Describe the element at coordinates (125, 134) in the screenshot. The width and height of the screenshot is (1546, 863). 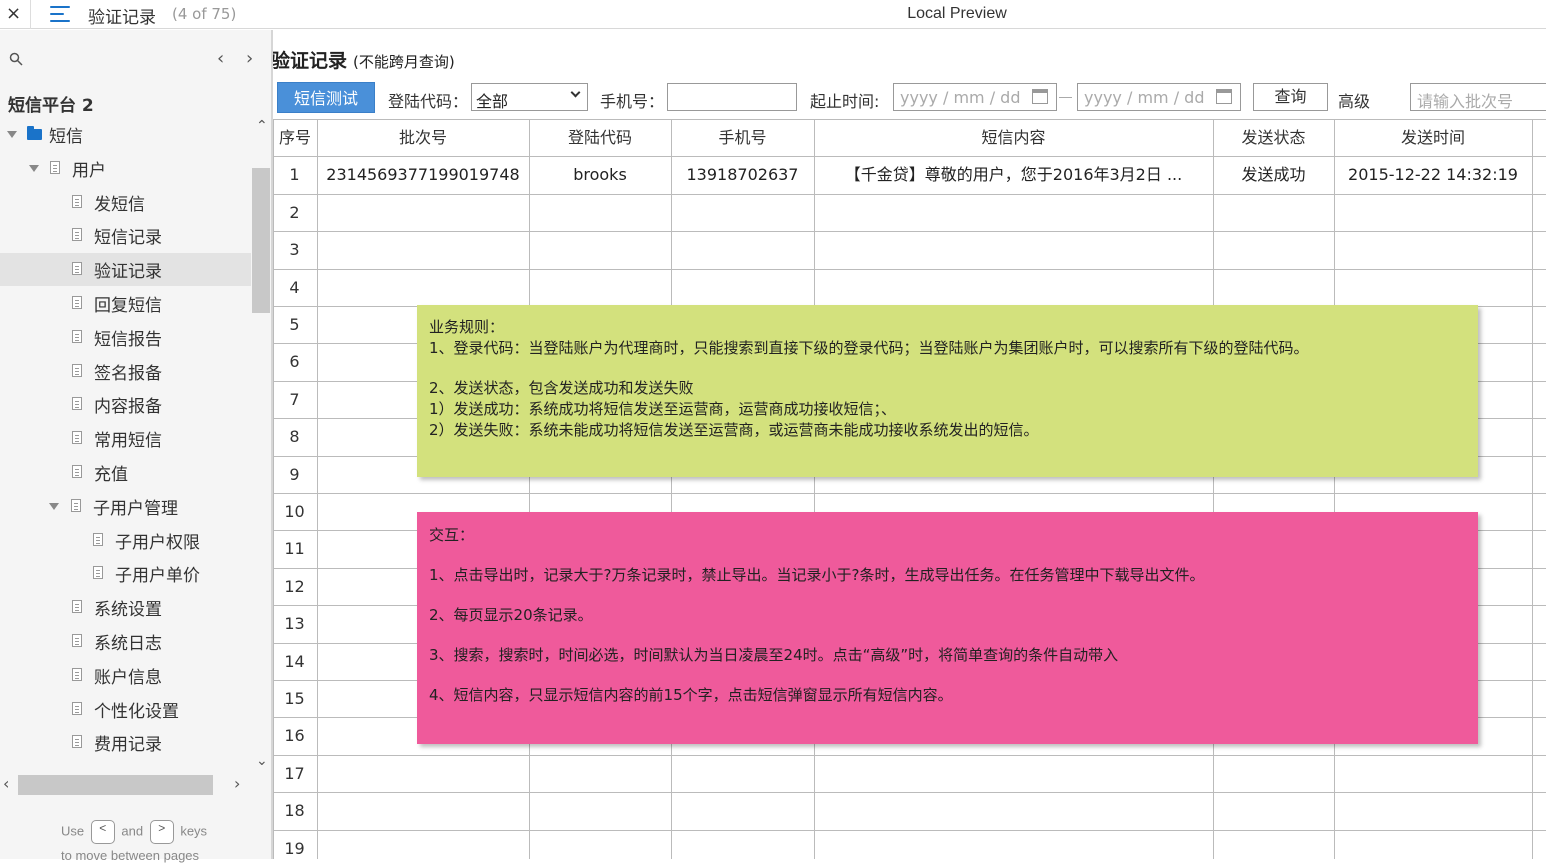
I see `tree-item: 短信` at that location.